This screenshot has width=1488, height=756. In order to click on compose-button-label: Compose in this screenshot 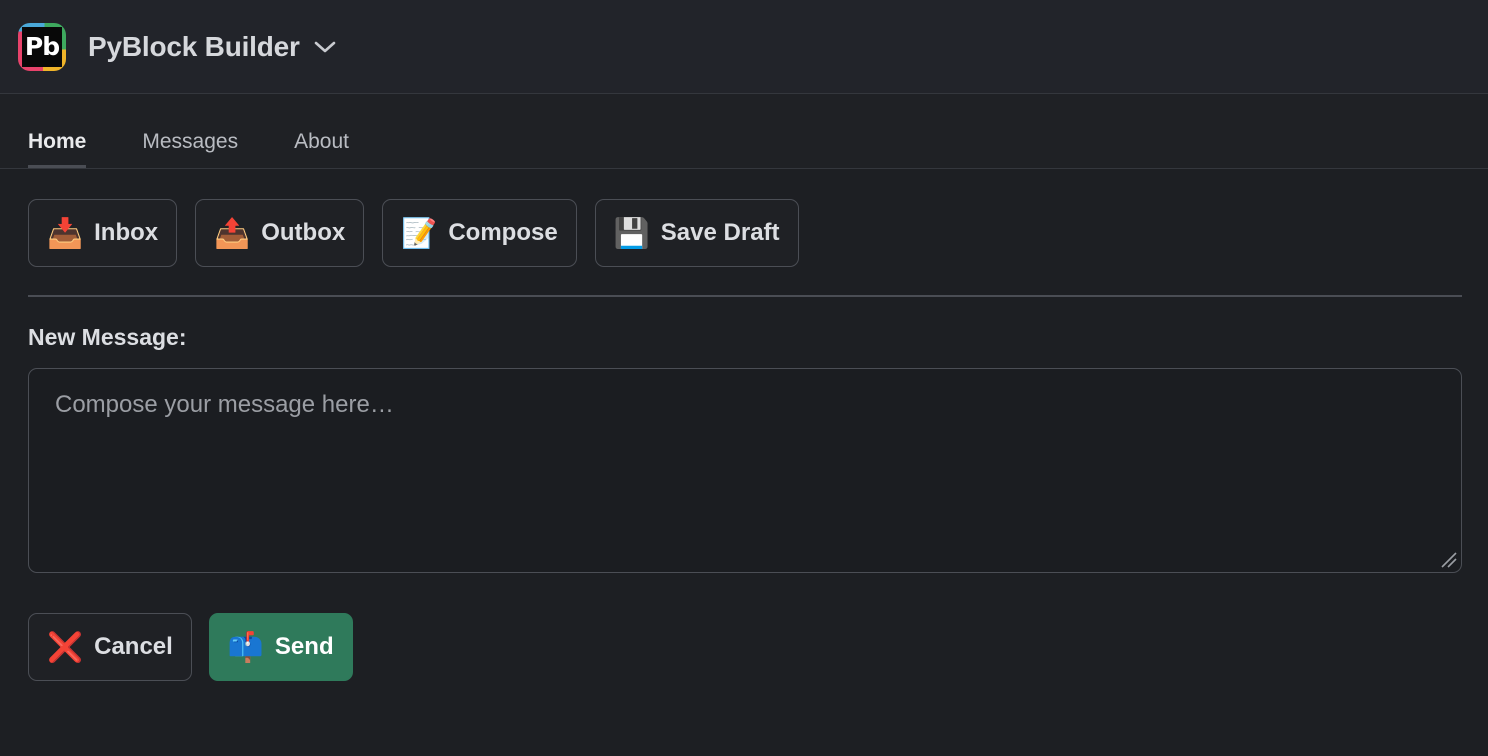, I will do `click(503, 232)`.